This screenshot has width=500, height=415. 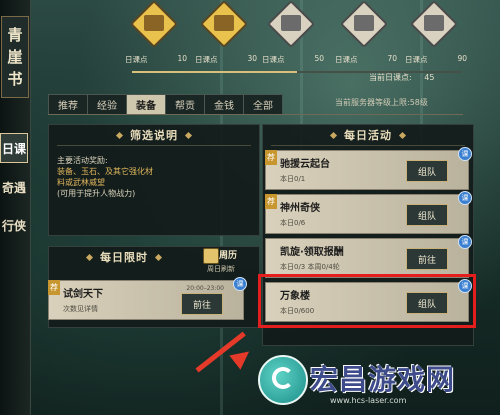 I want to click on side-tab-chivalry: 行侠, so click(x=14, y=225).